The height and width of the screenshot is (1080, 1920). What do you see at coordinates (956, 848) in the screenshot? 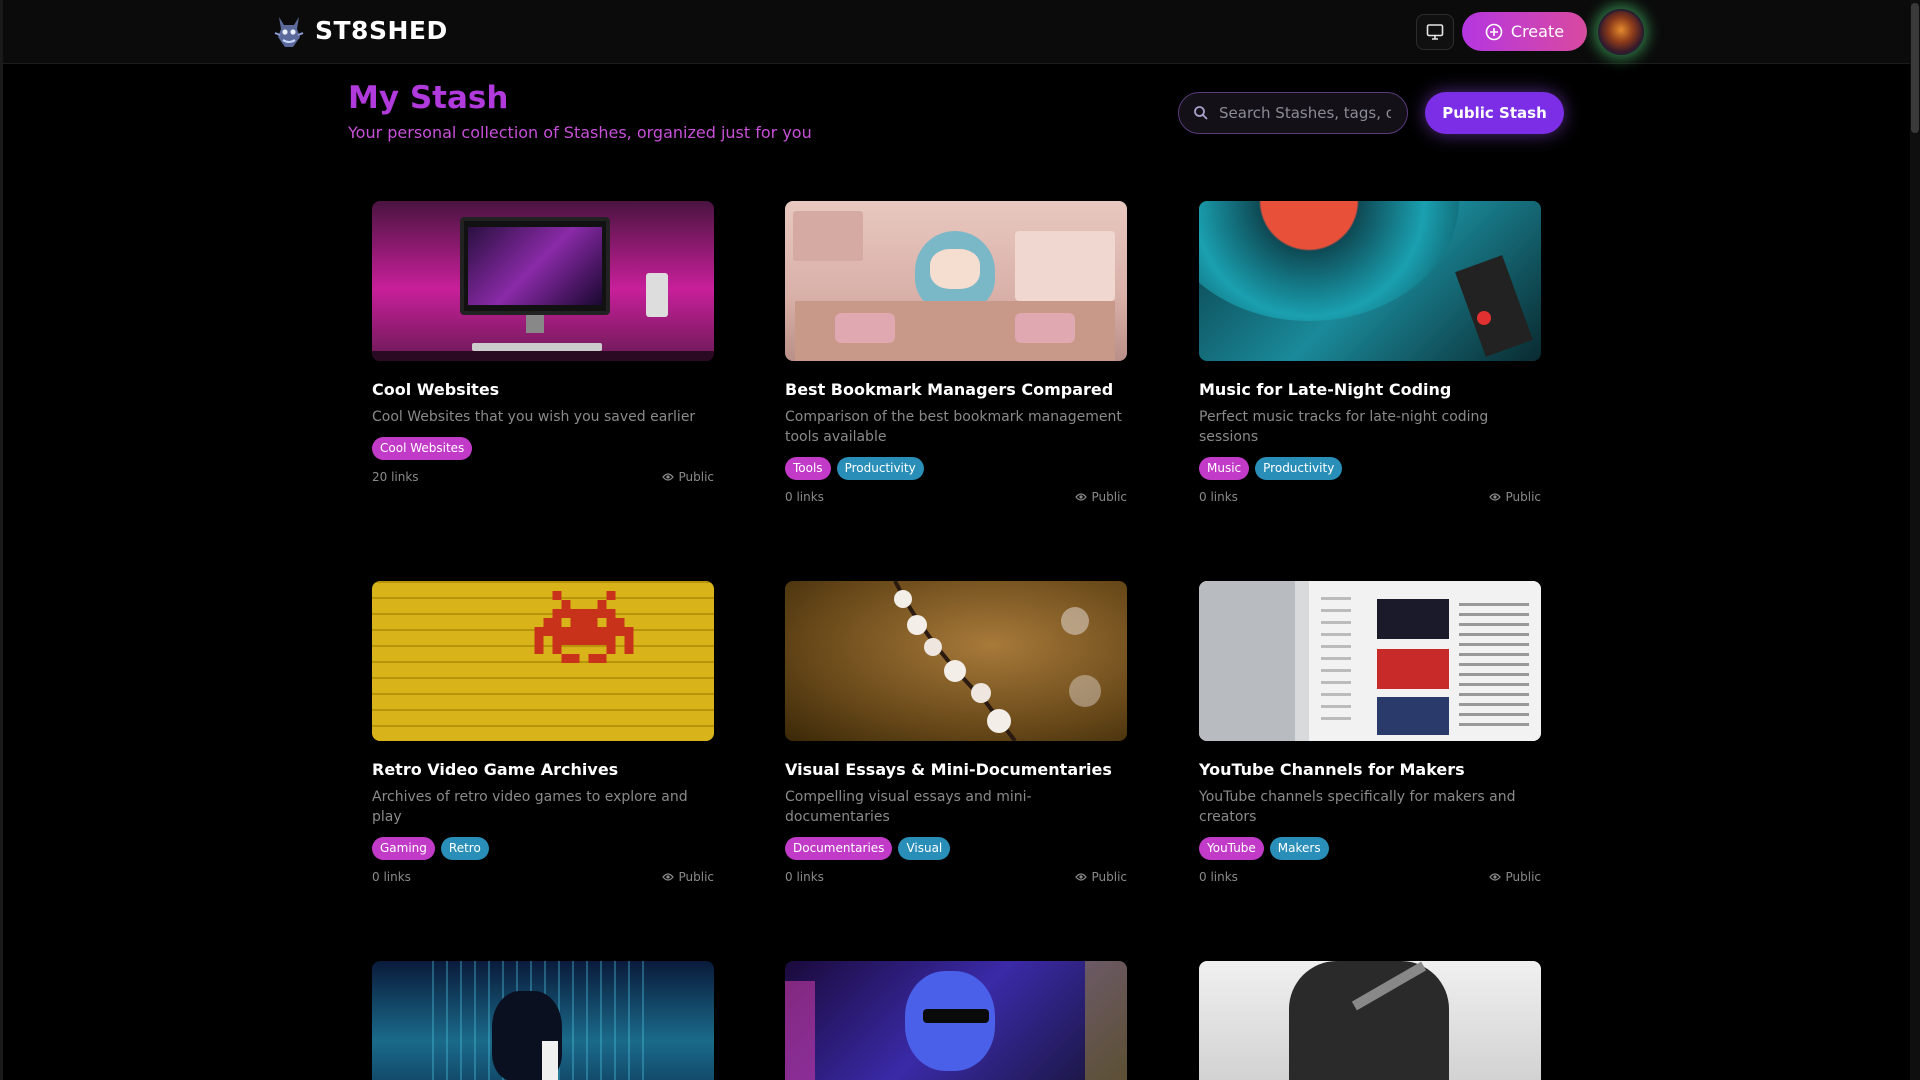
I see `tag-list: Documentaries Visual` at bounding box center [956, 848].